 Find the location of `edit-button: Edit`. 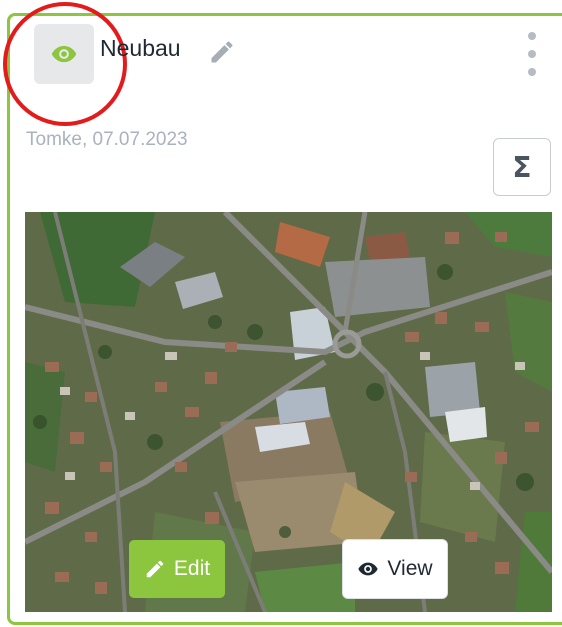

edit-button: Edit is located at coordinates (177, 569).